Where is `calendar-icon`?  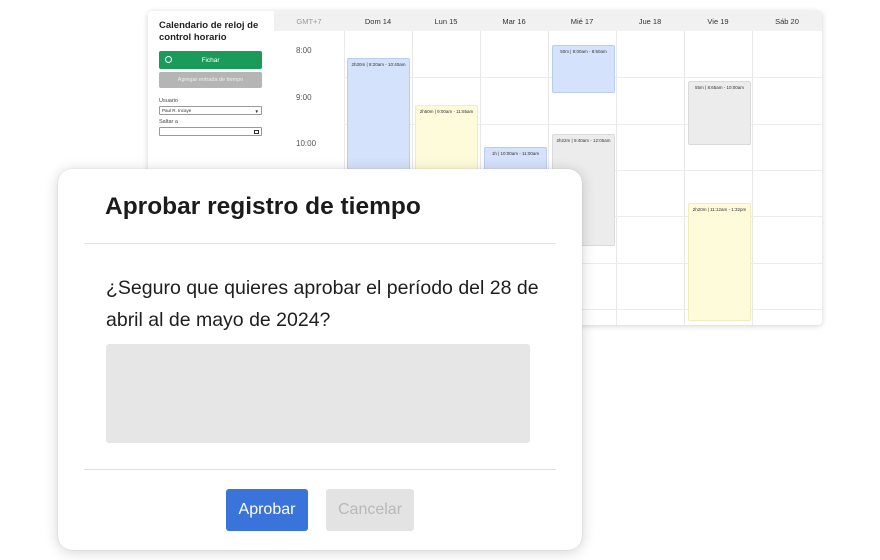 calendar-icon is located at coordinates (256, 131).